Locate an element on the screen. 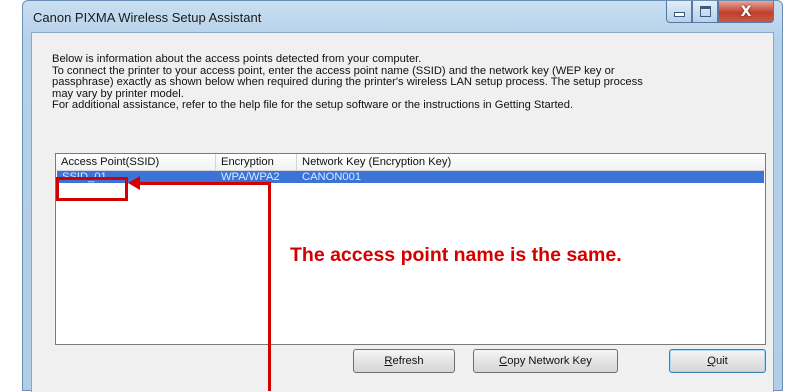  arrow-left-icon is located at coordinates (134, 183).